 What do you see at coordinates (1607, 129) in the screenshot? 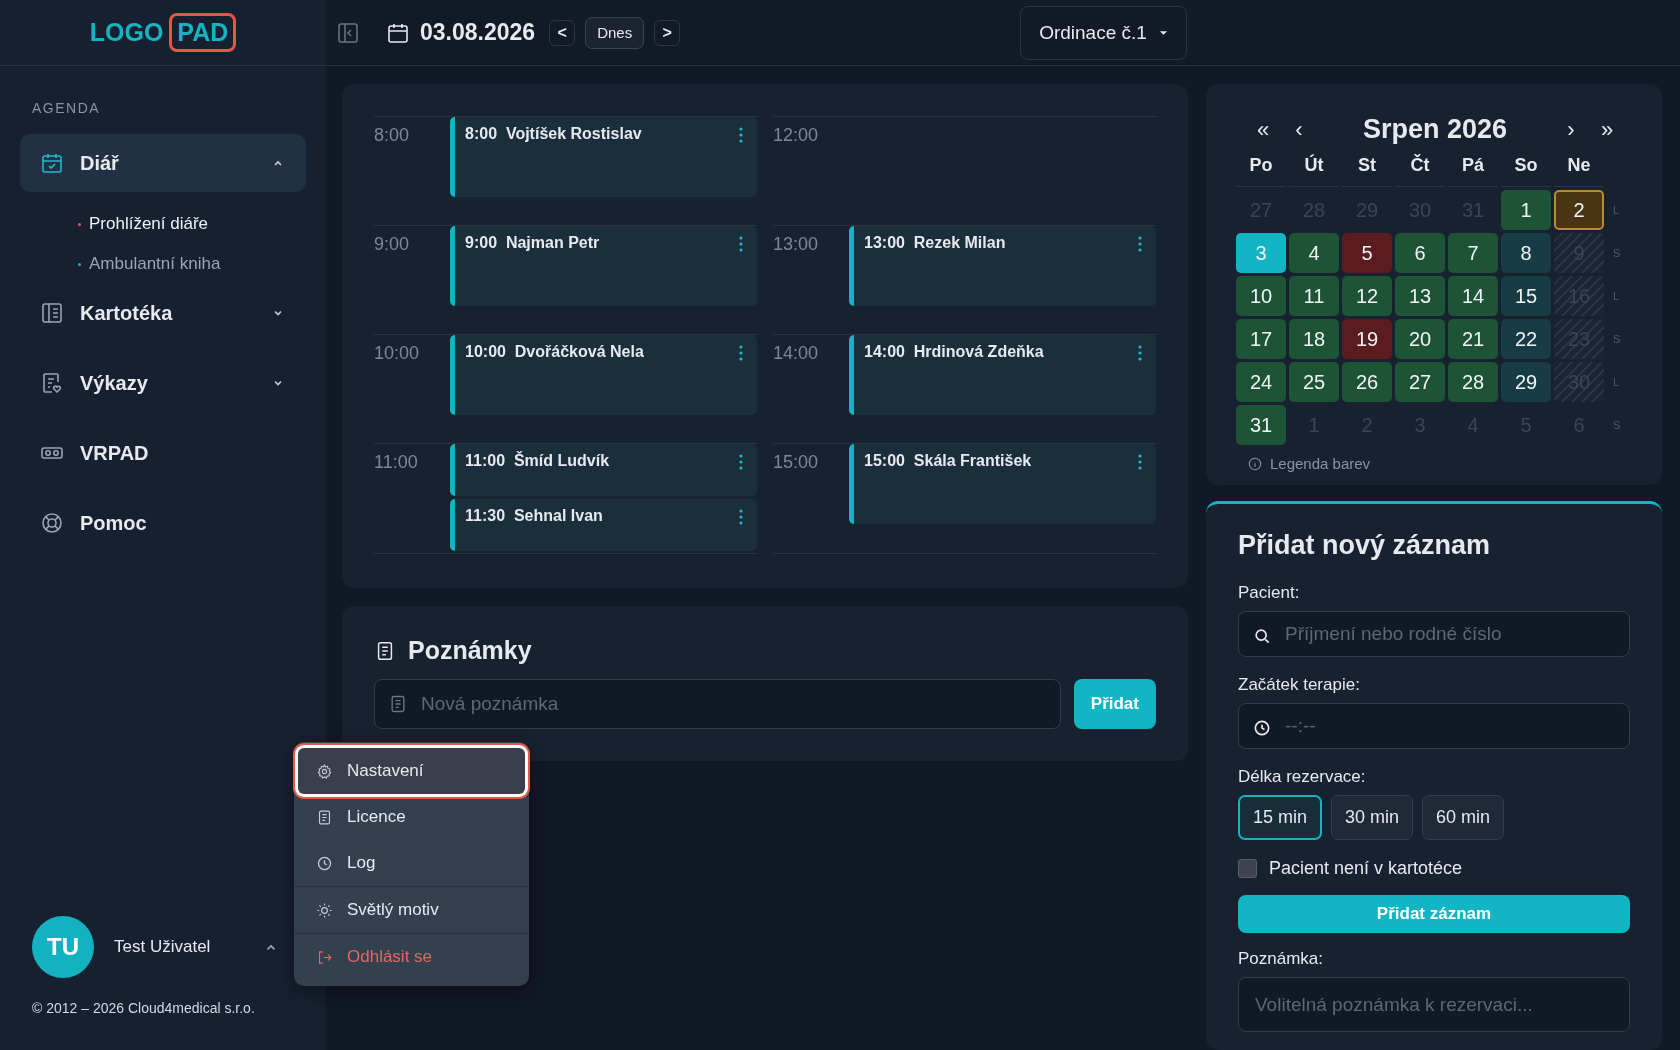
I see `next-year-button: »` at bounding box center [1607, 129].